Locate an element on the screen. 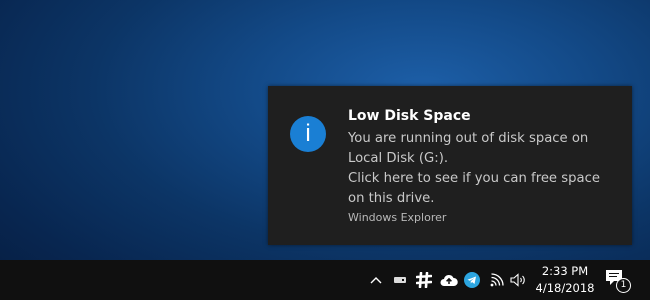 The image size is (650, 300). notification-source: Windows Explorer is located at coordinates (397, 217).